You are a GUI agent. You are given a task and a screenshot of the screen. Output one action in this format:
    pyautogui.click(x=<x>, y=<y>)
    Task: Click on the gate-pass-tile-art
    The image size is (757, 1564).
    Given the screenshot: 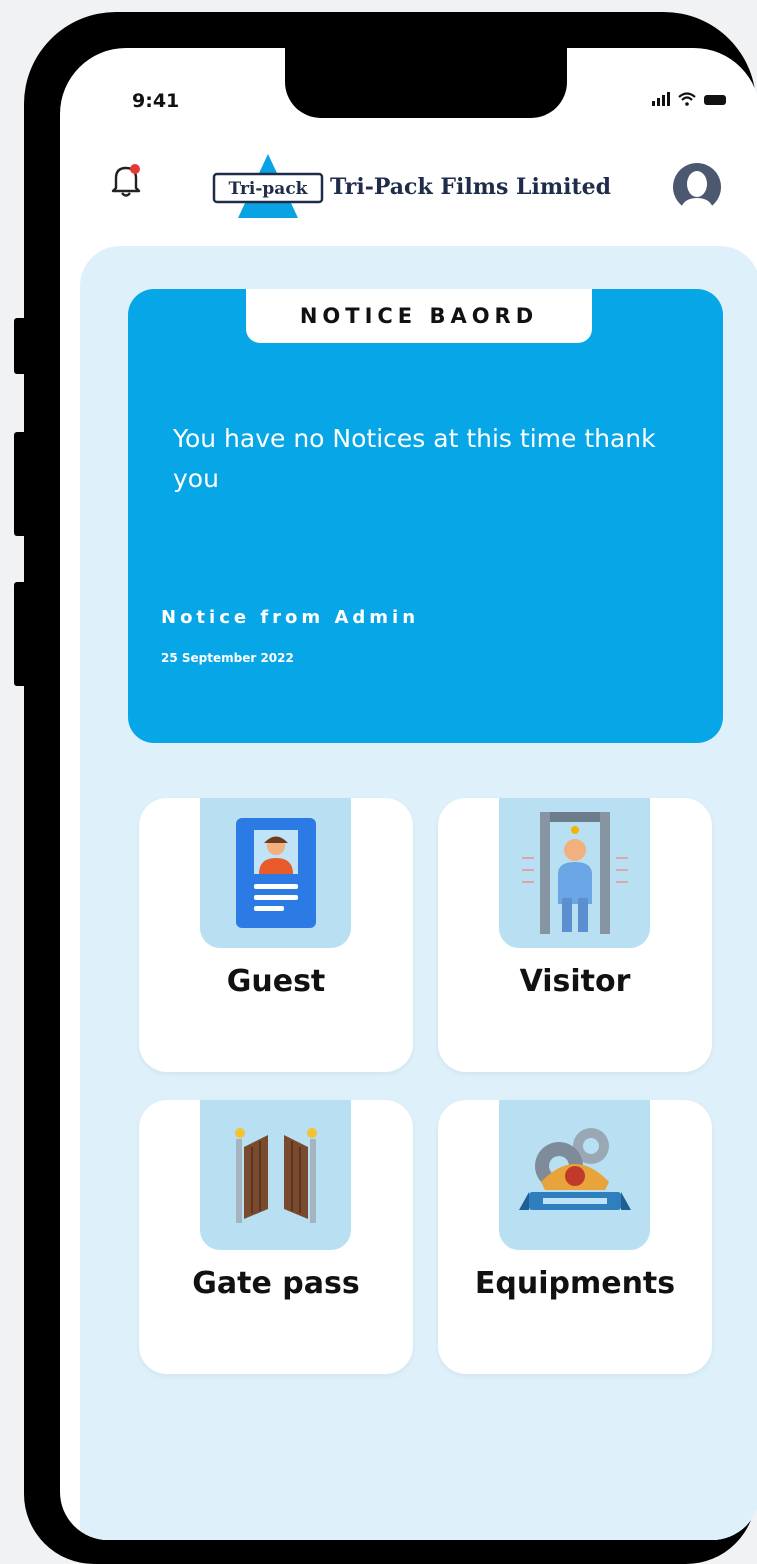 What is the action you would take?
    pyautogui.click(x=275, y=1175)
    